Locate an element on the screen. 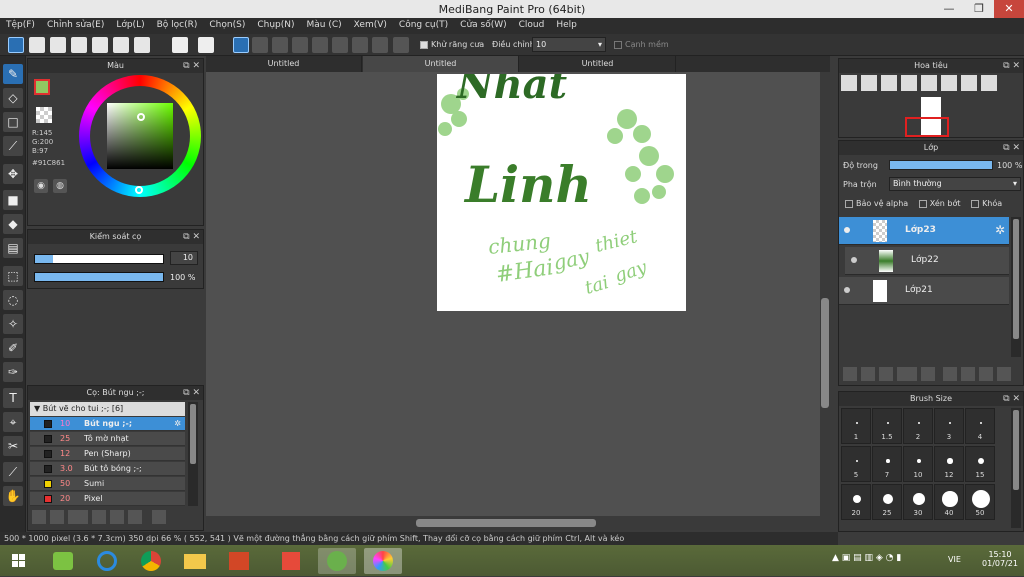 The height and width of the screenshot is (577, 1024). menu-view: Xem(V) is located at coordinates (370, 24).